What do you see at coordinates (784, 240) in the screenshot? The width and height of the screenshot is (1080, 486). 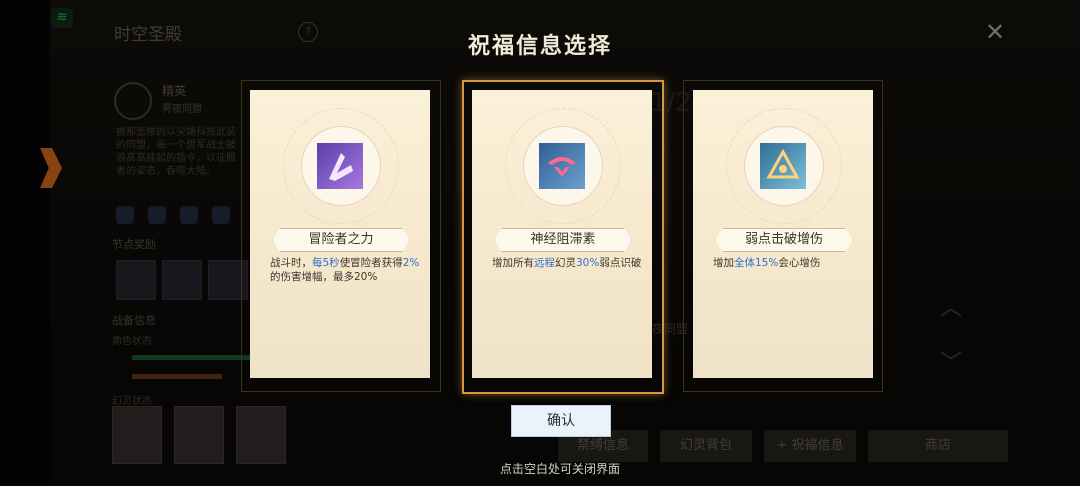 I see `card-name: 弱点击破增伤` at bounding box center [784, 240].